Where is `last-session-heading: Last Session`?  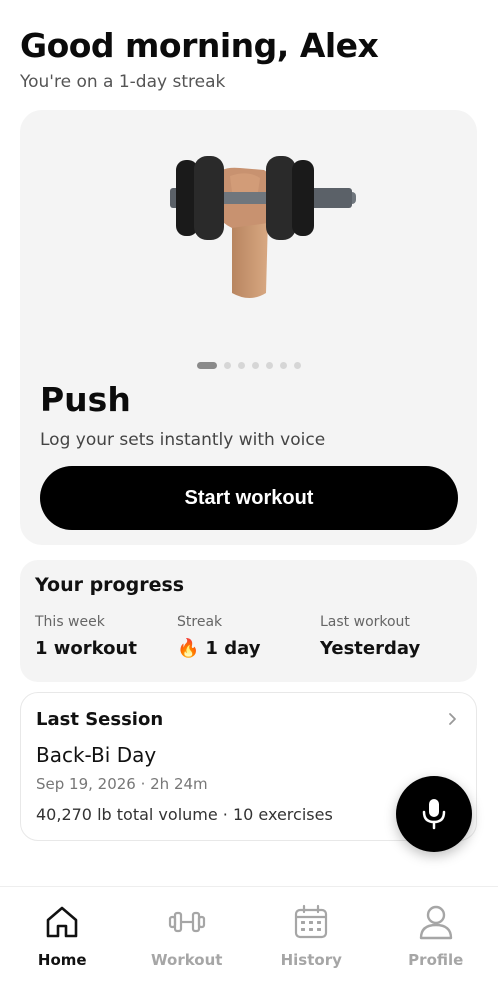
last-session-heading: Last Session is located at coordinates (100, 719).